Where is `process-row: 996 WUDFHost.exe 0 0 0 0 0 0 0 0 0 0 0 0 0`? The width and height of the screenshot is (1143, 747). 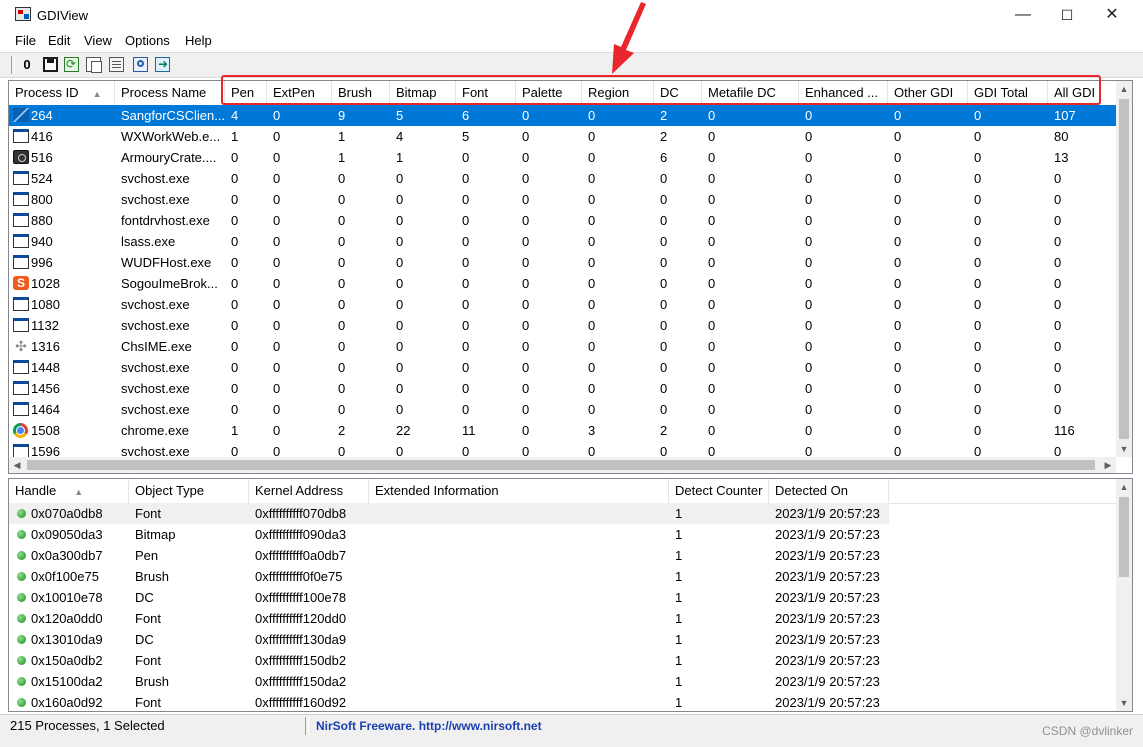
process-row: 996 WUDFHost.exe 0 0 0 0 0 0 0 0 0 0 0 0 0 is located at coordinates (563, 262).